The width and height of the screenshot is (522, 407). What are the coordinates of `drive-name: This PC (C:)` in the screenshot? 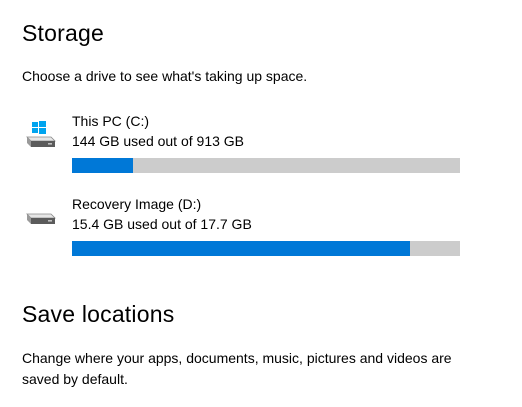 It's located at (110, 121).